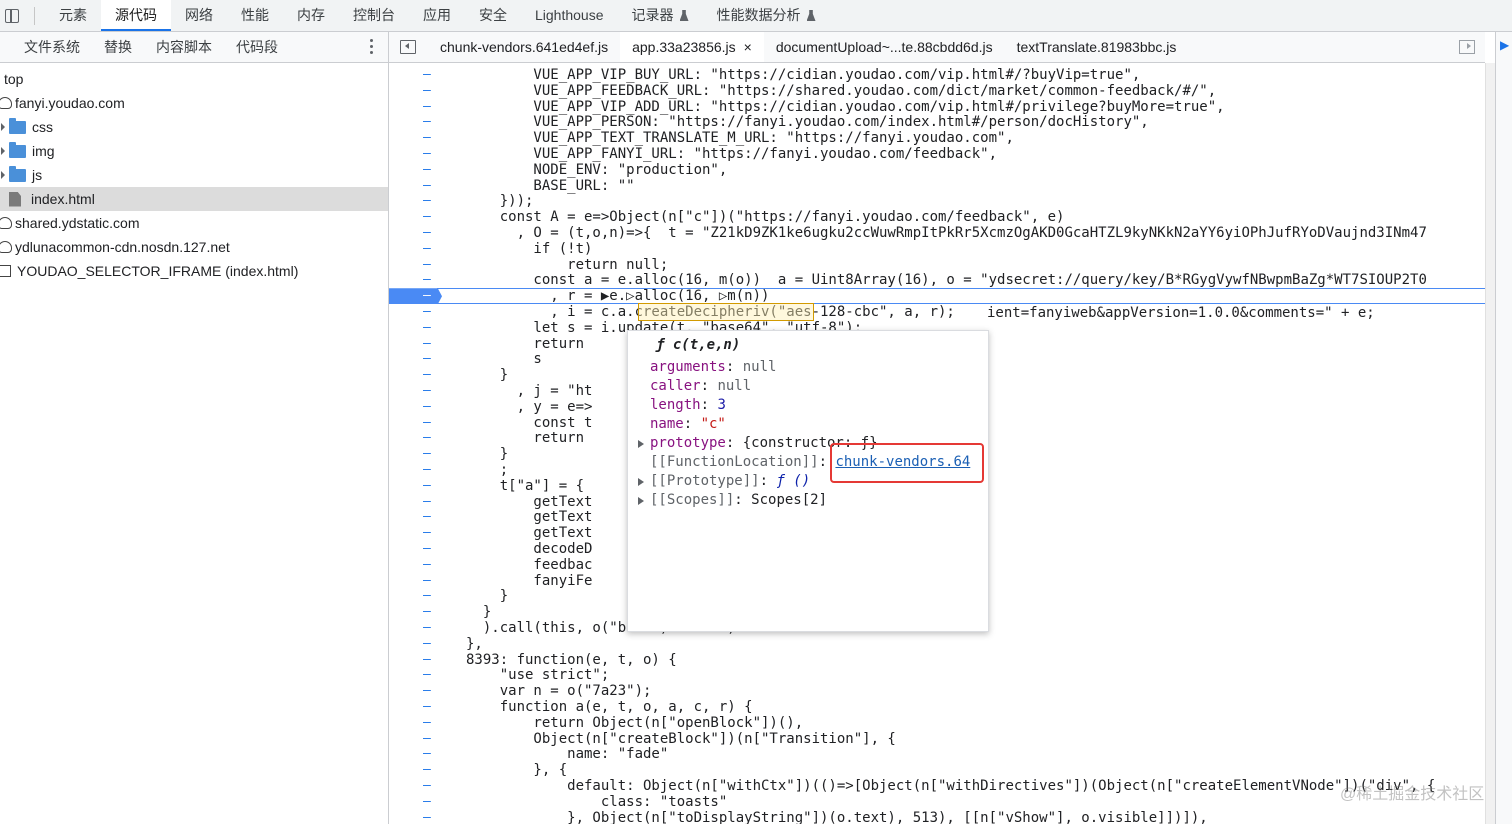 Image resolution: width=1512 pixels, height=824 pixels. What do you see at coordinates (1097, 47) in the screenshot?
I see `file-tab-text-translate: textTranslate.81983bbc.js` at bounding box center [1097, 47].